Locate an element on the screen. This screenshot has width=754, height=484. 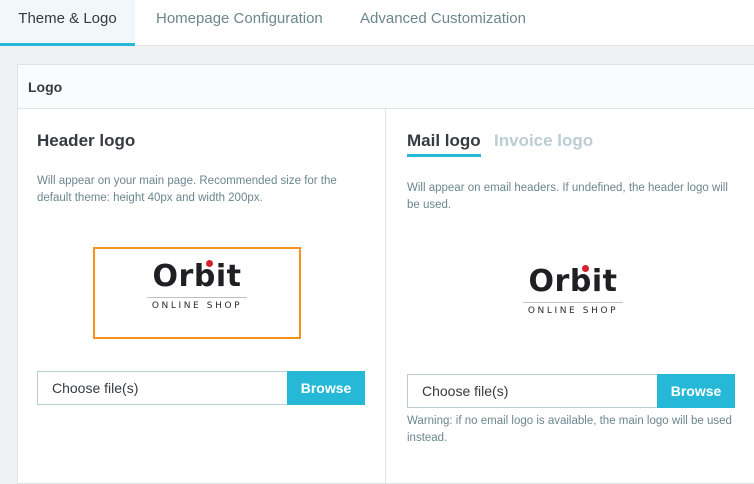
mail-logo-browse-button: Browse is located at coordinates (696, 391).